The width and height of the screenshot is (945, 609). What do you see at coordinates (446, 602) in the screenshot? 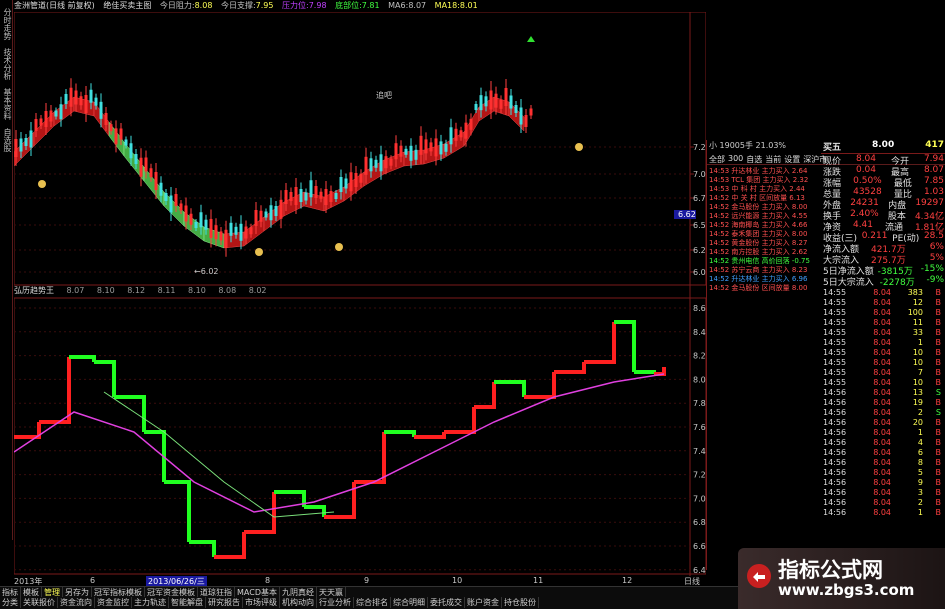
I see `function-tab: 委托成交` at bounding box center [446, 602].